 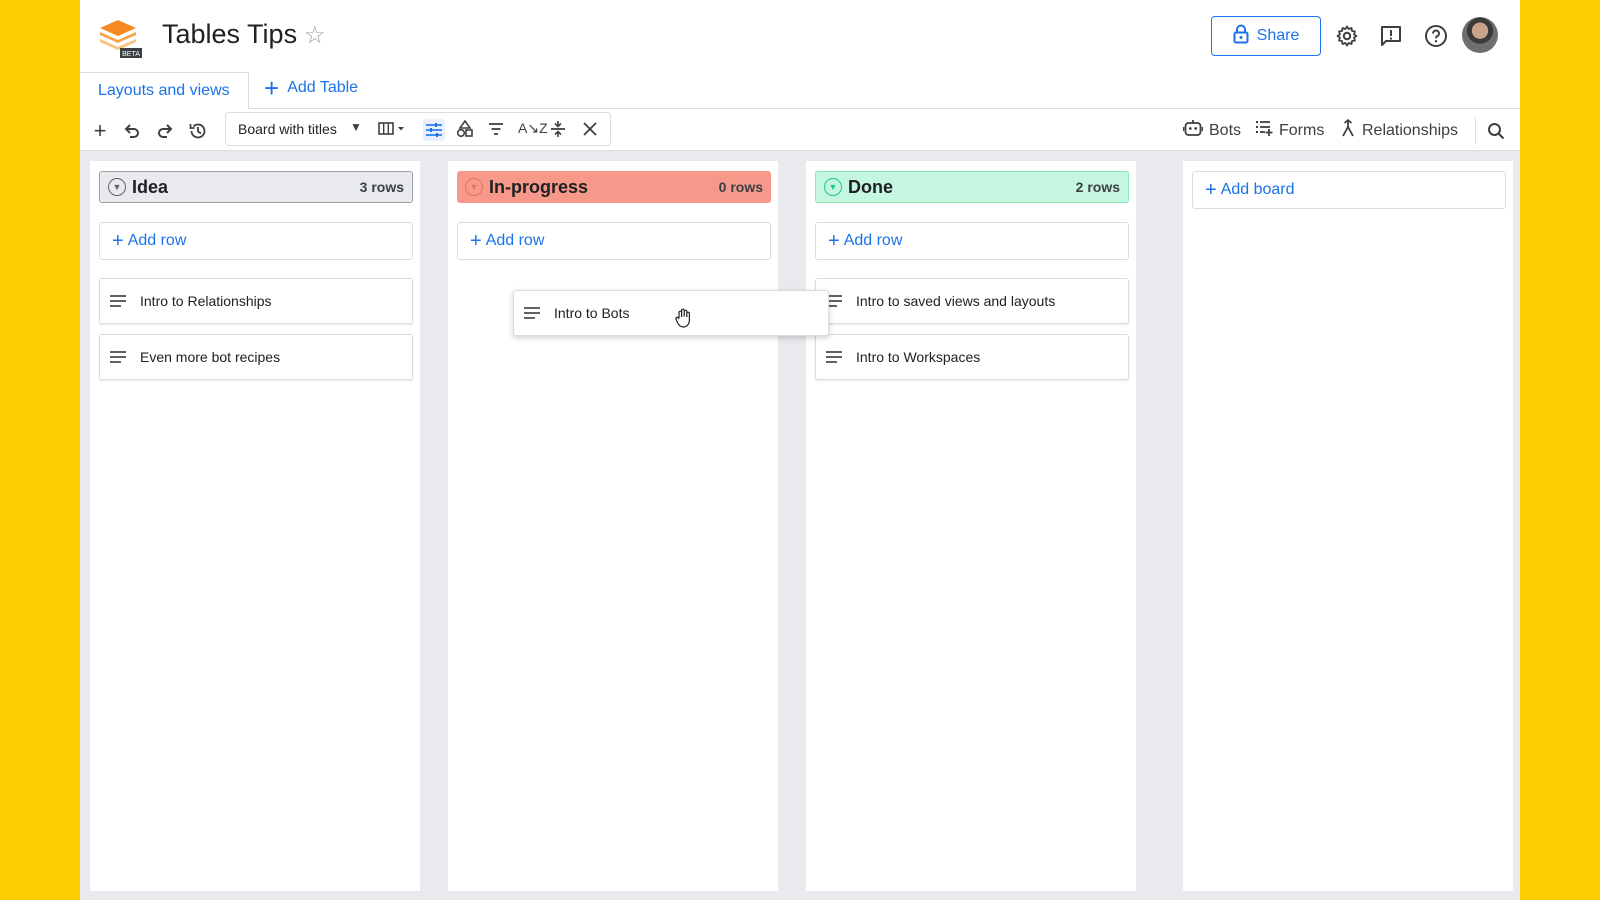 I want to click on add-icon: +, so click(x=100, y=130).